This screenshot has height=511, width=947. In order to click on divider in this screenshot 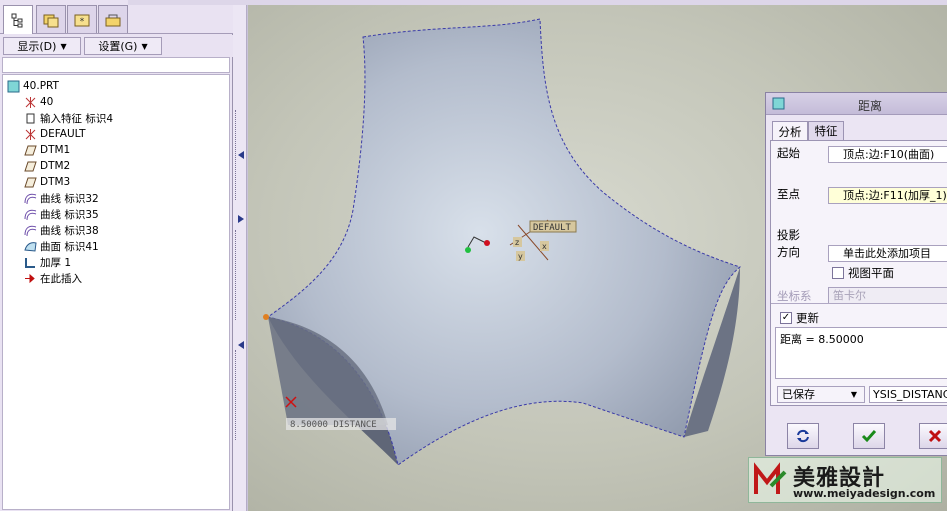, I will do `click(859, 303)`.